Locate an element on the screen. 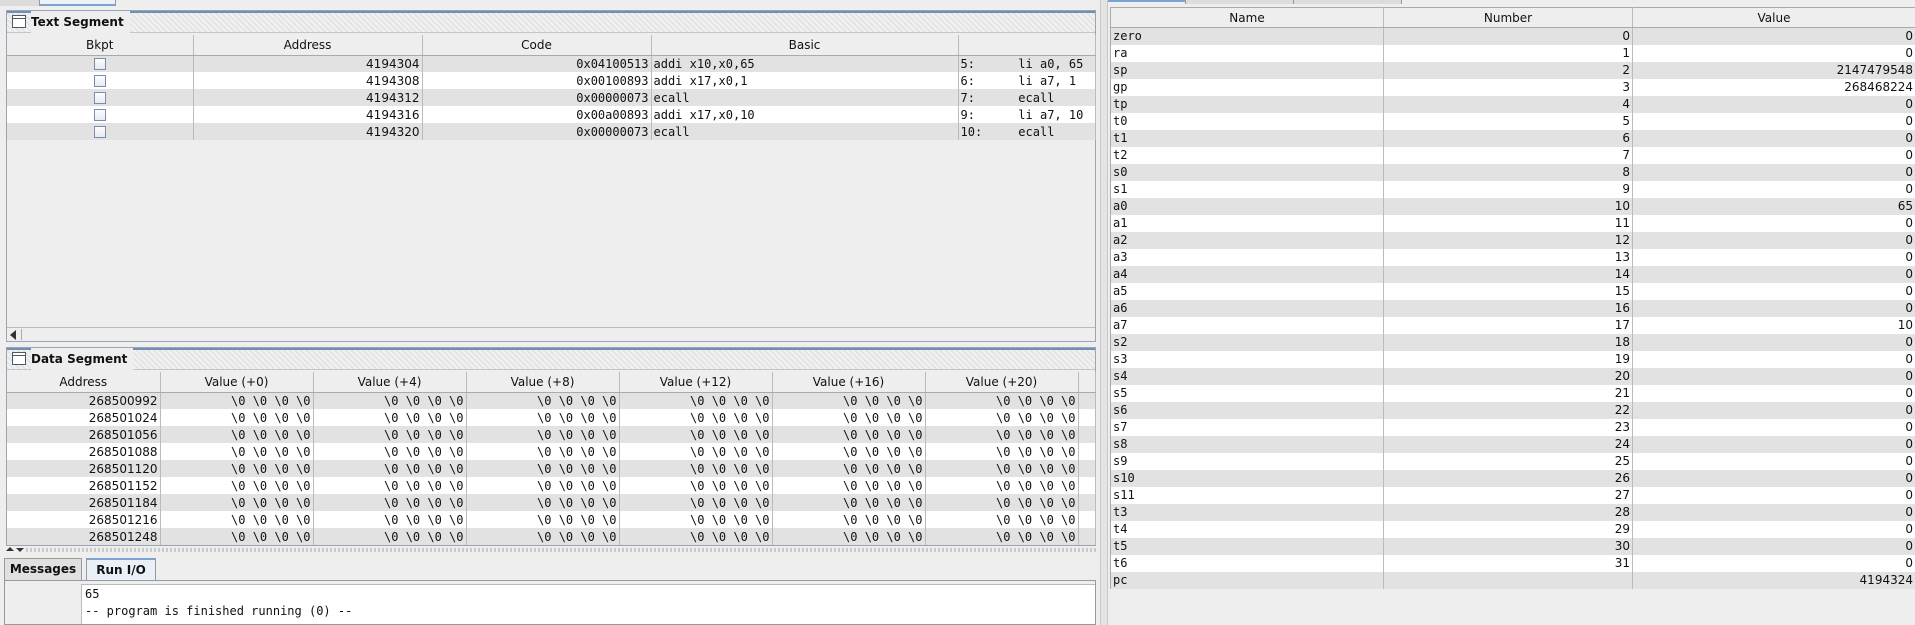  vertical-split-divider is located at coordinates (1104, 312).